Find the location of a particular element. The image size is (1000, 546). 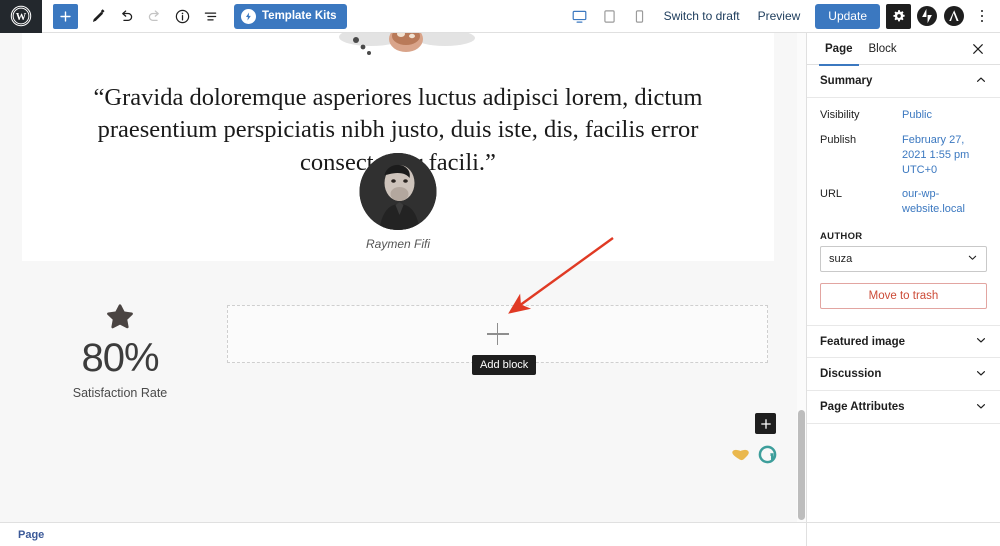

gold-blob-icon is located at coordinates (740, 457).